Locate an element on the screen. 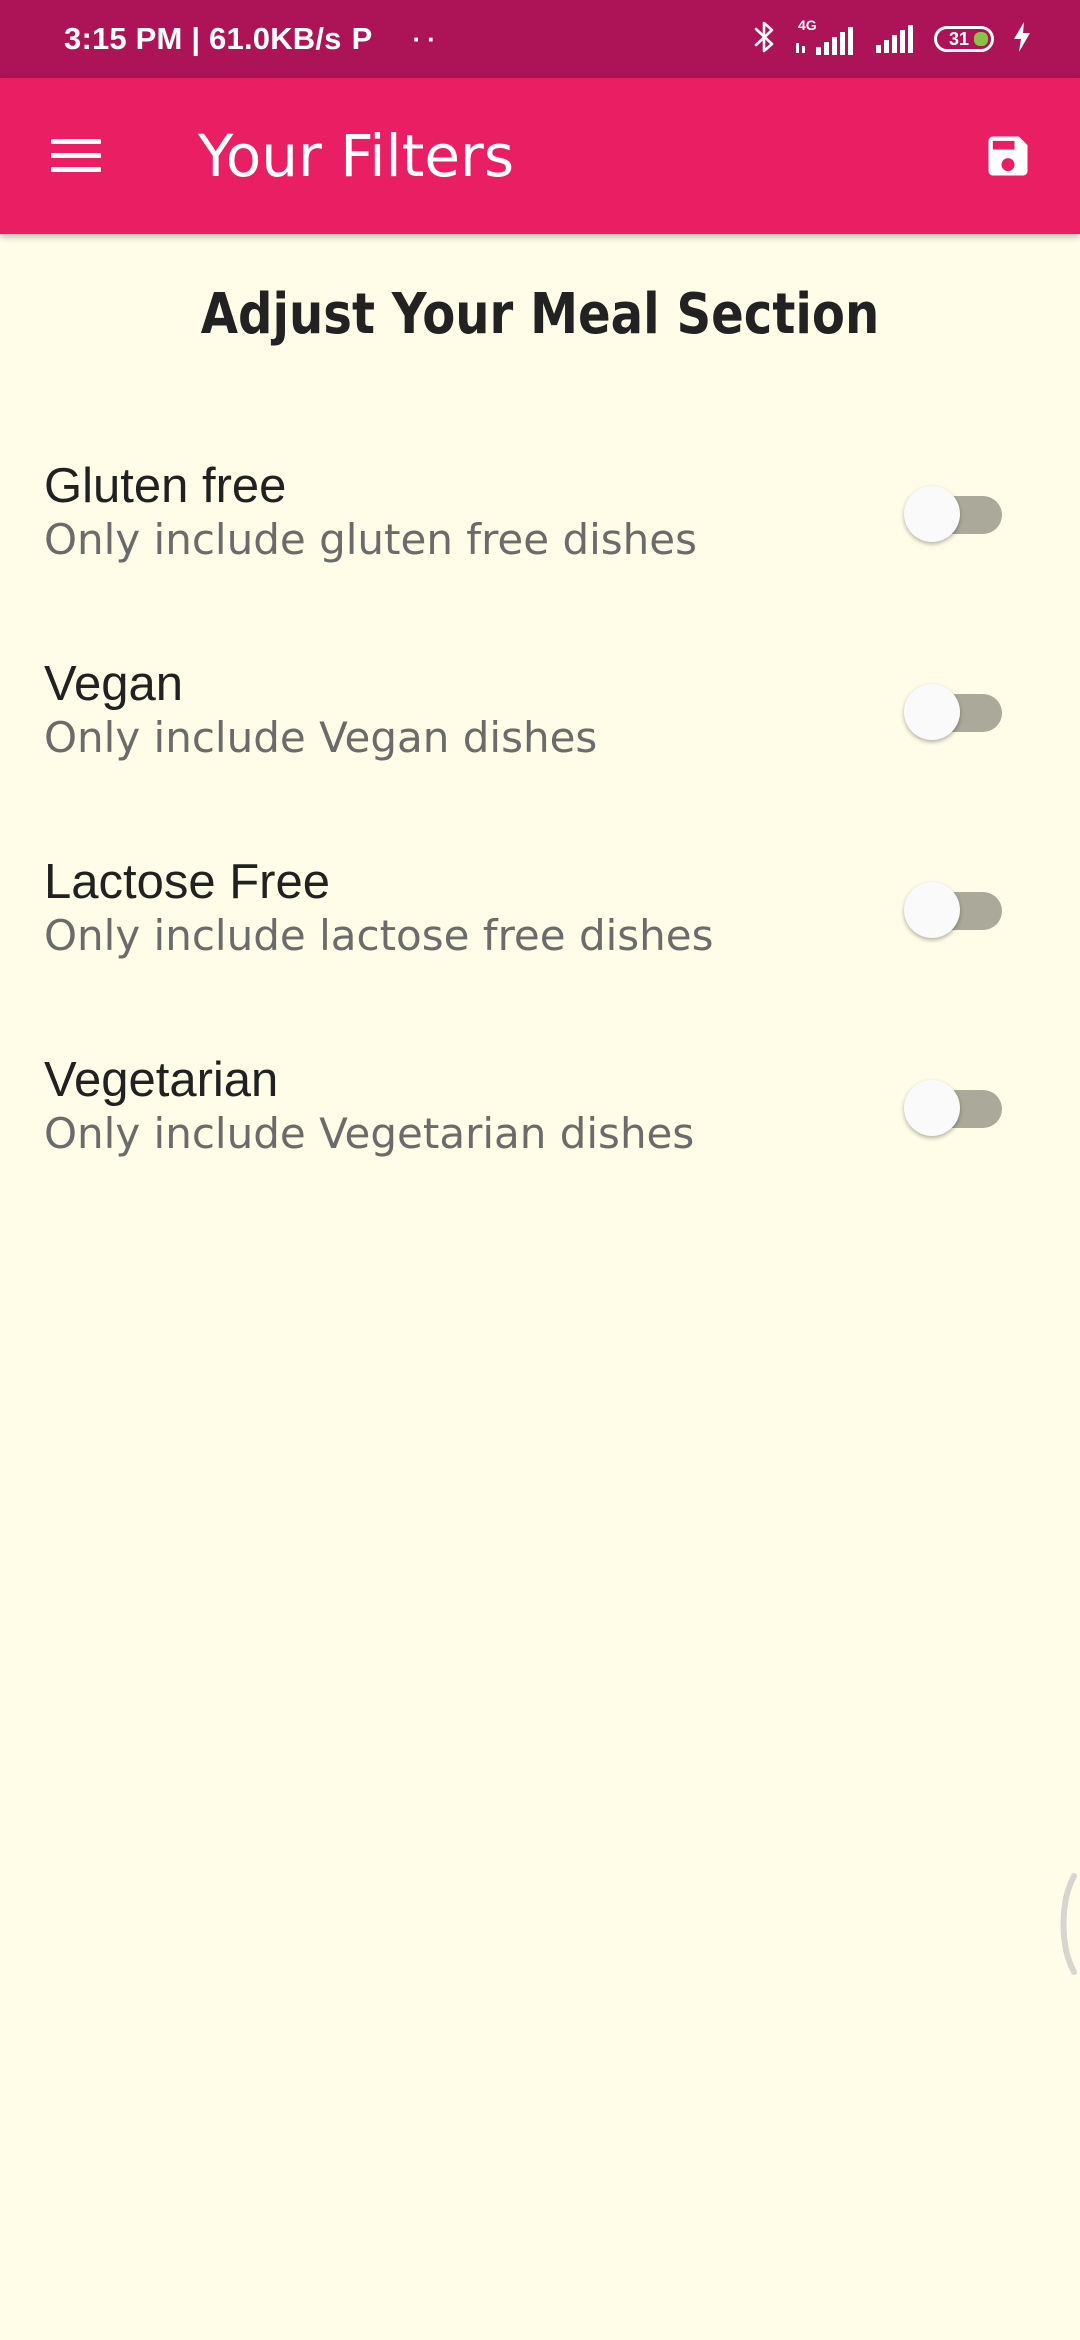 The height and width of the screenshot is (2340, 1080). filter-title: Lactose Free is located at coordinates (187, 882).